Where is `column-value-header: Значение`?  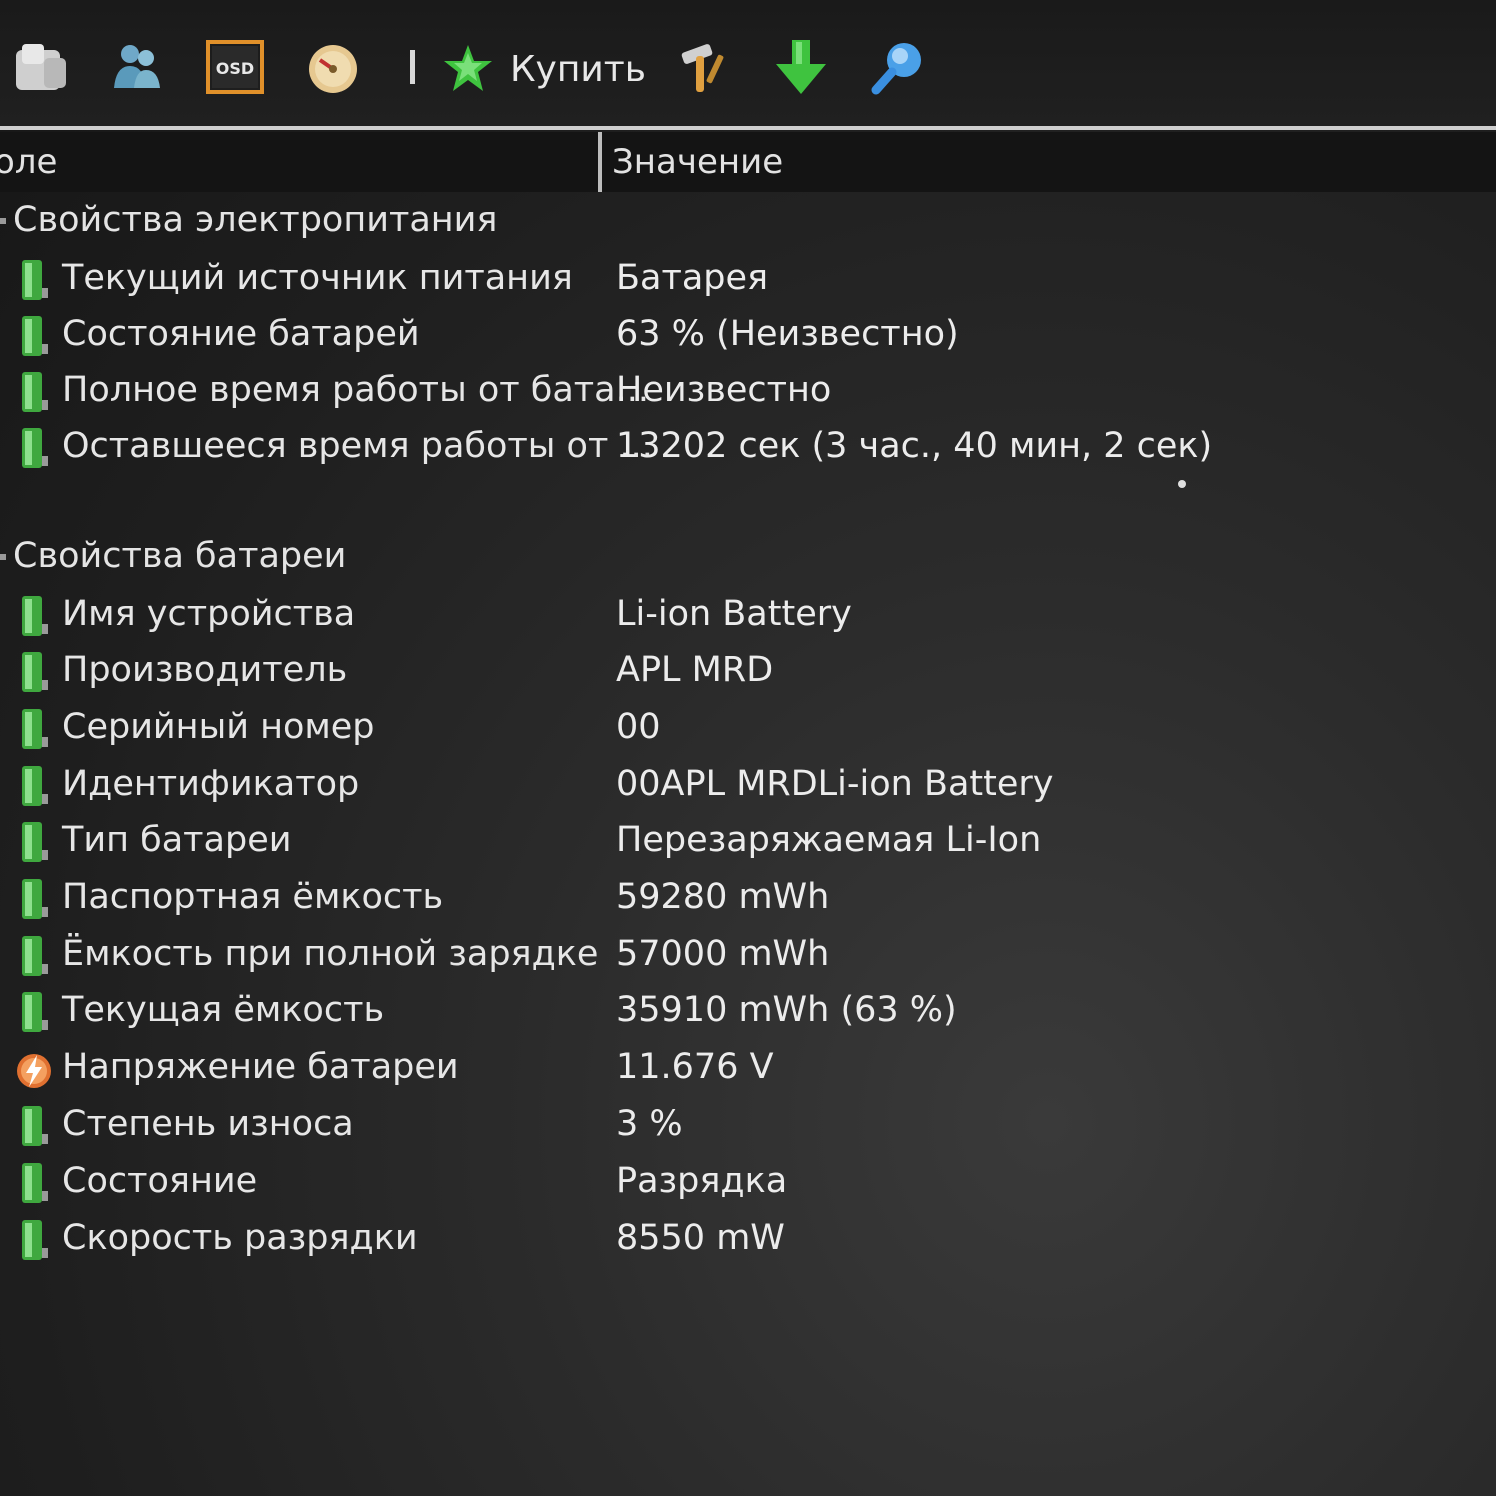
column-value-header: Значение is located at coordinates (697, 162).